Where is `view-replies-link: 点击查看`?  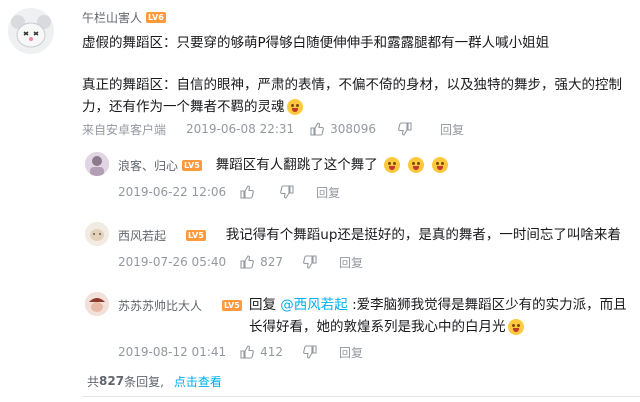 view-replies-link: 点击查看 is located at coordinates (198, 381).